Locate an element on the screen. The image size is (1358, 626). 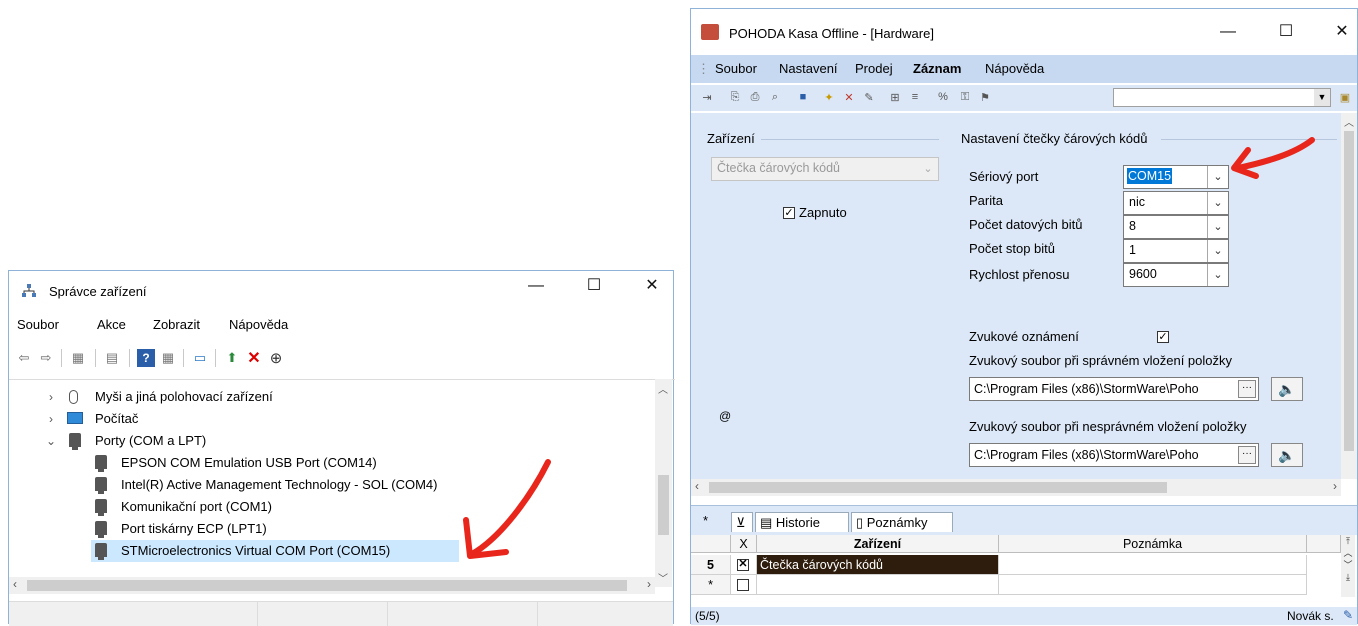
view-icon: ▦ is located at coordinates (168, 358).